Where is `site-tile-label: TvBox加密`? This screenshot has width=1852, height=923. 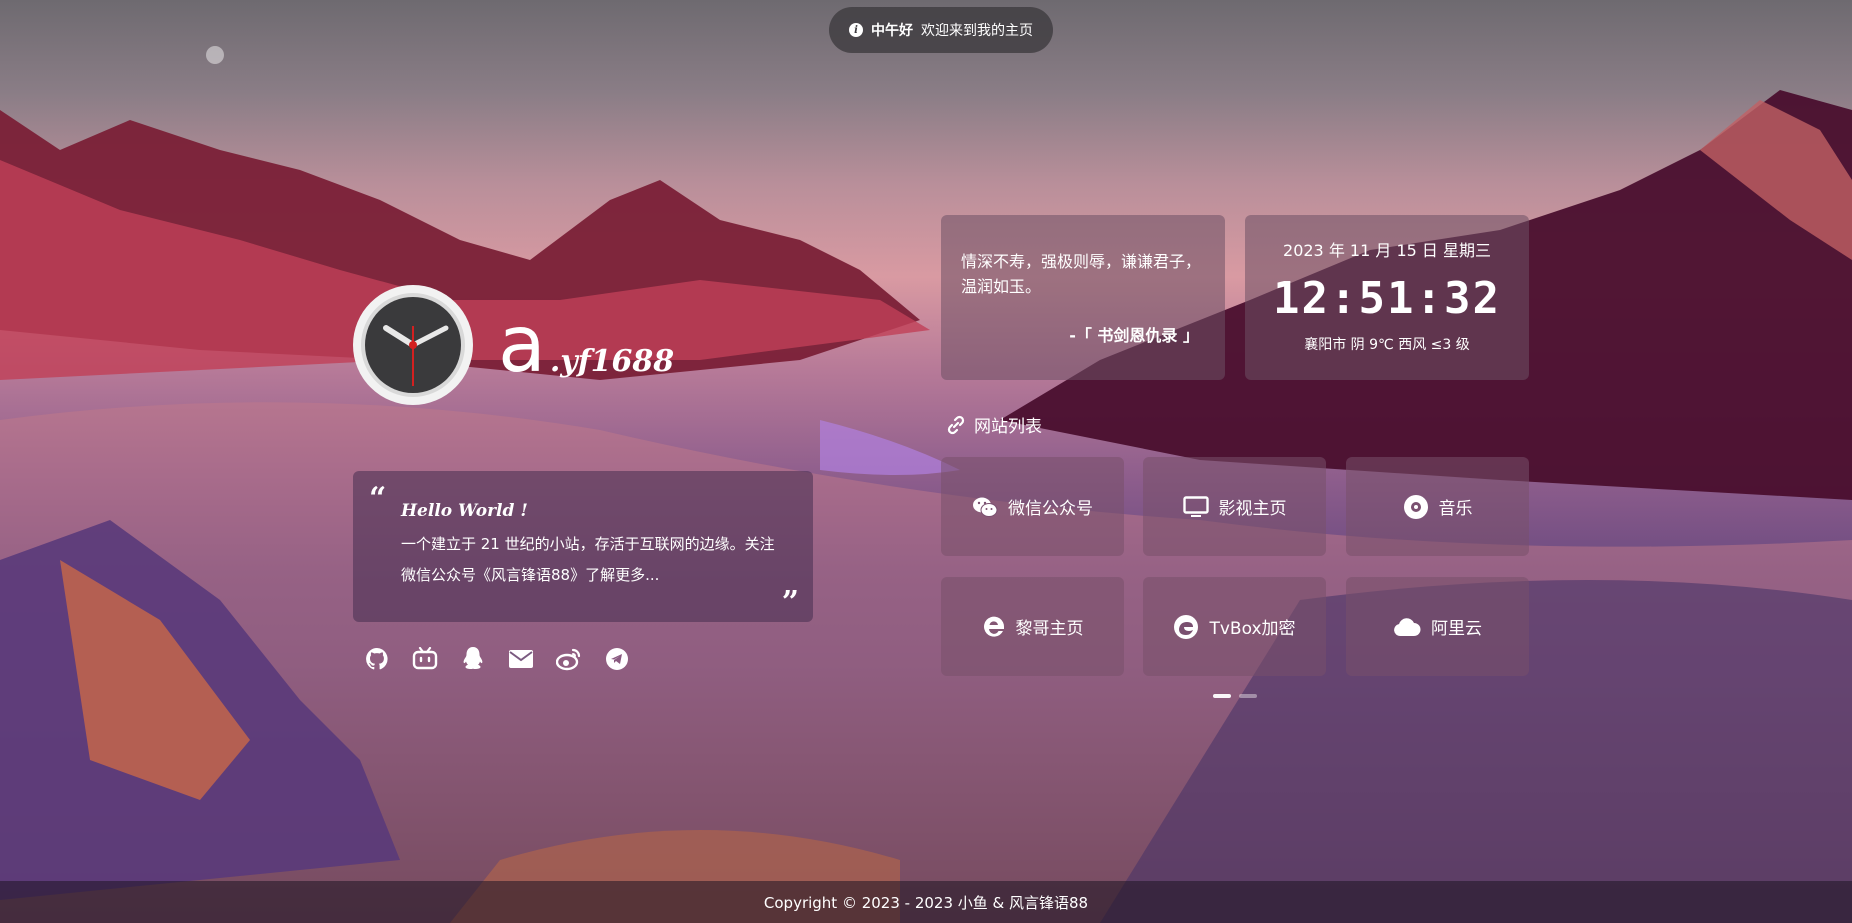
site-tile-label: TvBox加密 is located at coordinates (1252, 629).